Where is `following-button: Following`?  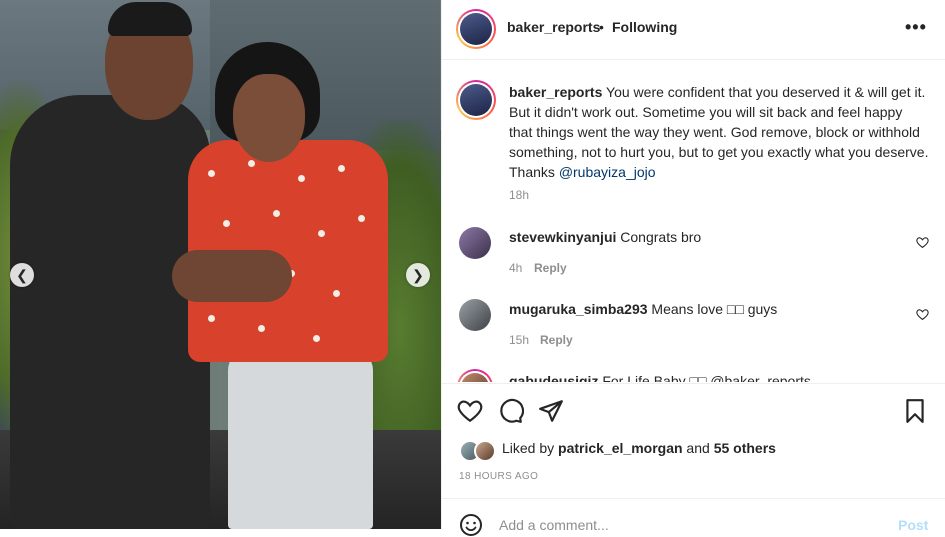 following-button: Following is located at coordinates (644, 27).